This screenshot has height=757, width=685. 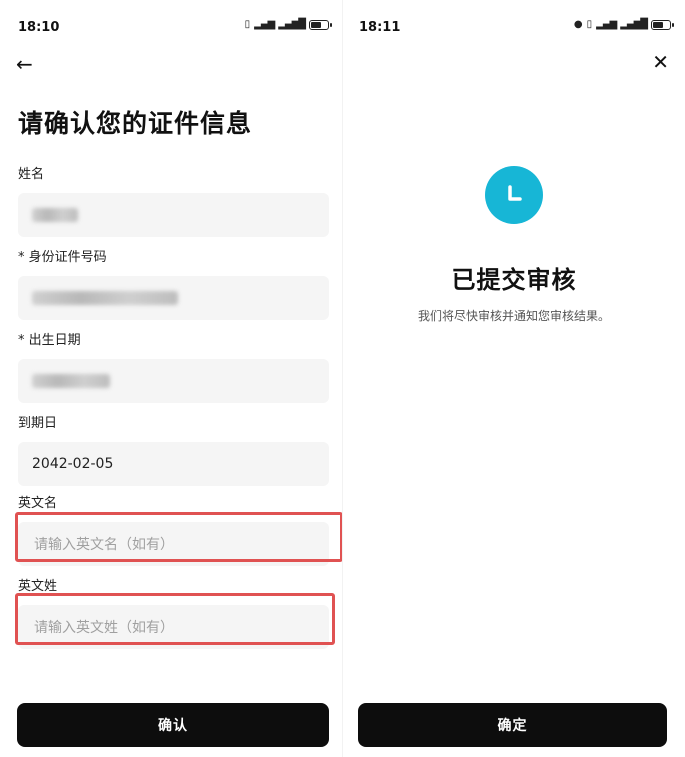 I want to click on birth-date-label: * 出生日期, so click(x=49, y=340).